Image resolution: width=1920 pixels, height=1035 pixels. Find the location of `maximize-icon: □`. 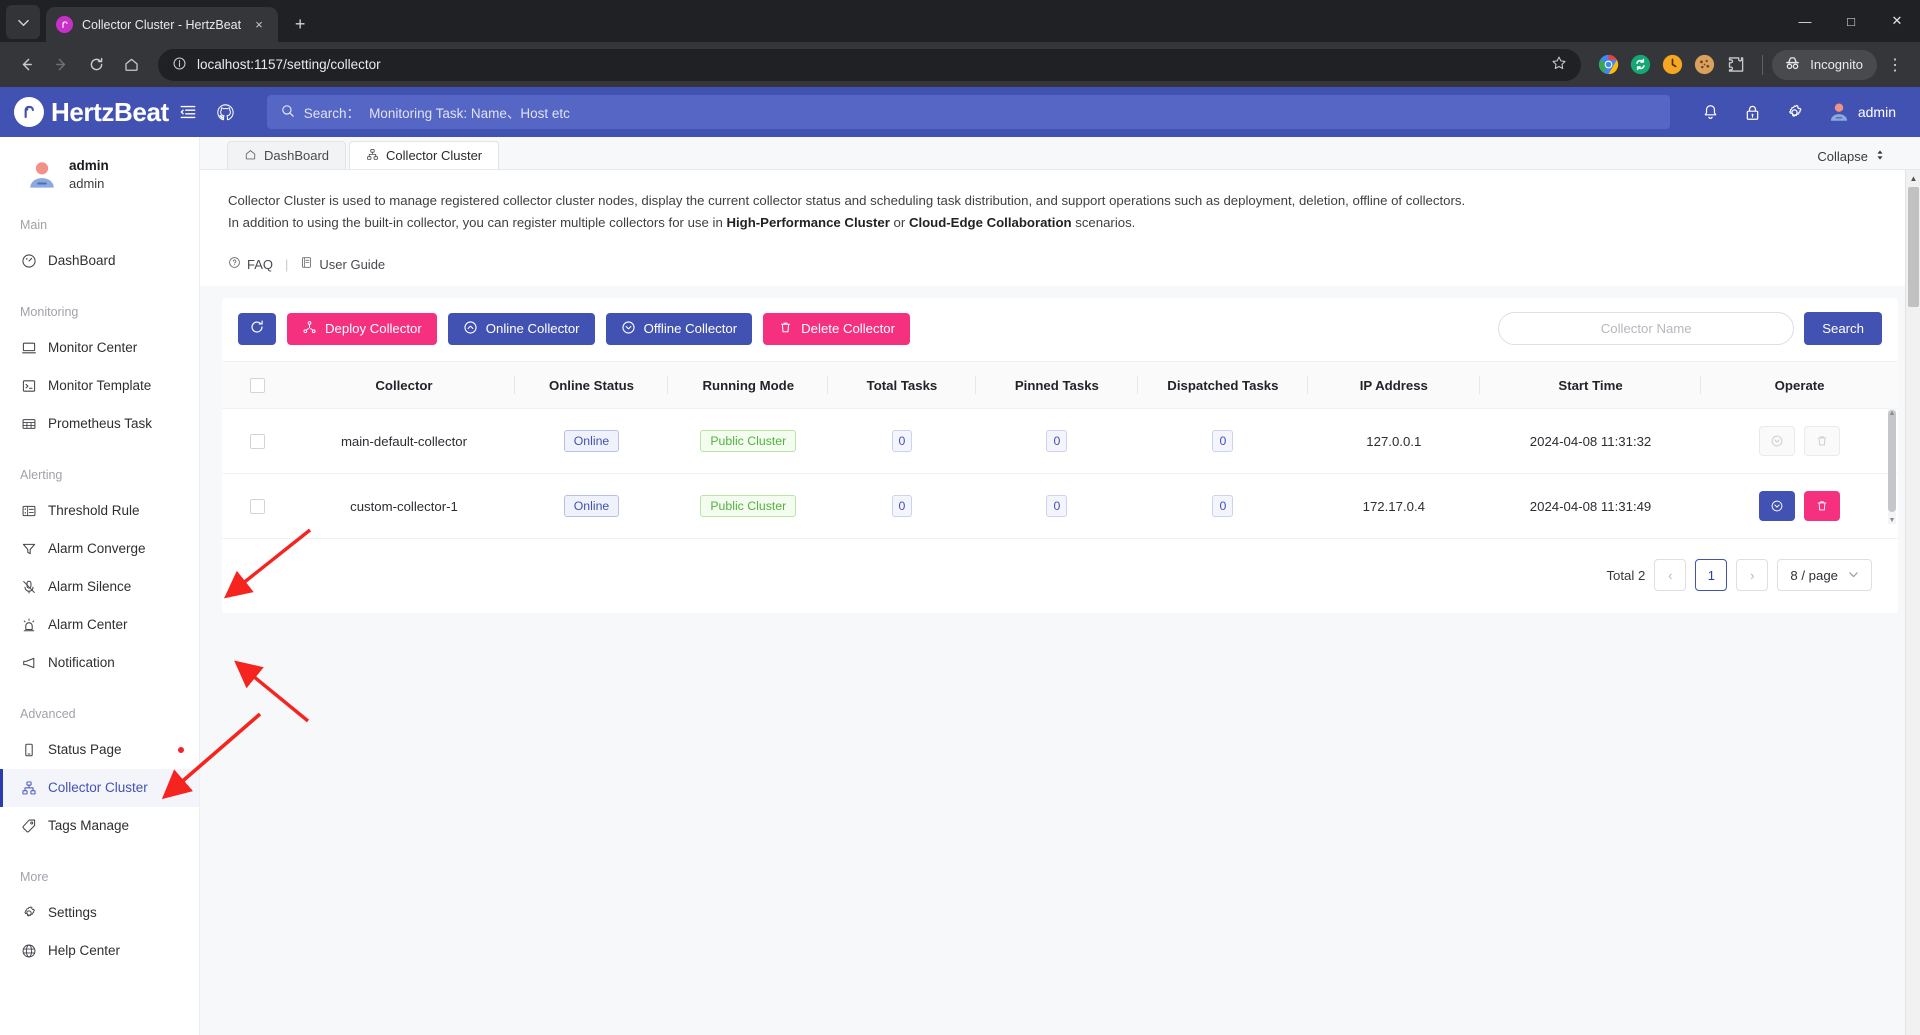

maximize-icon: □ is located at coordinates (1851, 21).